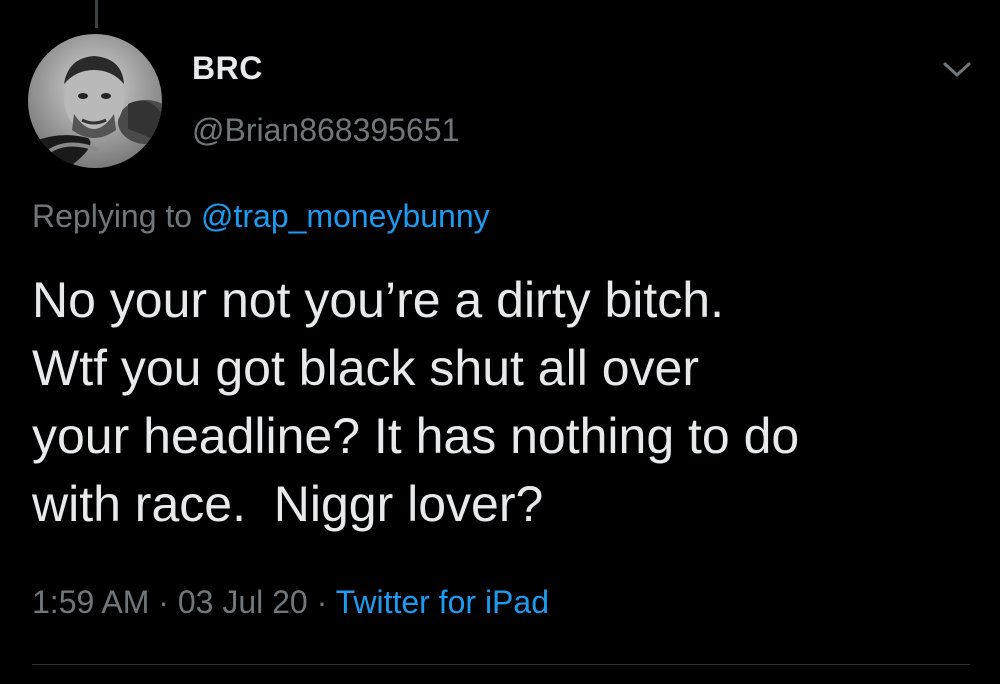 The image size is (1000, 684). I want to click on divider, so click(501, 664).